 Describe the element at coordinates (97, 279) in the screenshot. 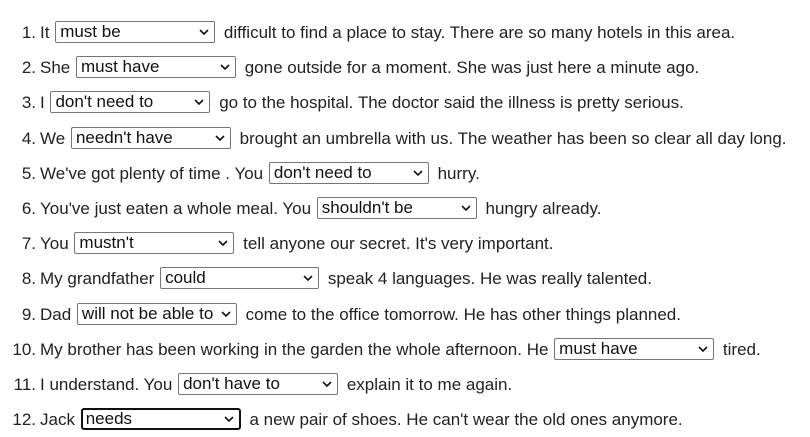

I see `sentence-before: My grandfather` at that location.